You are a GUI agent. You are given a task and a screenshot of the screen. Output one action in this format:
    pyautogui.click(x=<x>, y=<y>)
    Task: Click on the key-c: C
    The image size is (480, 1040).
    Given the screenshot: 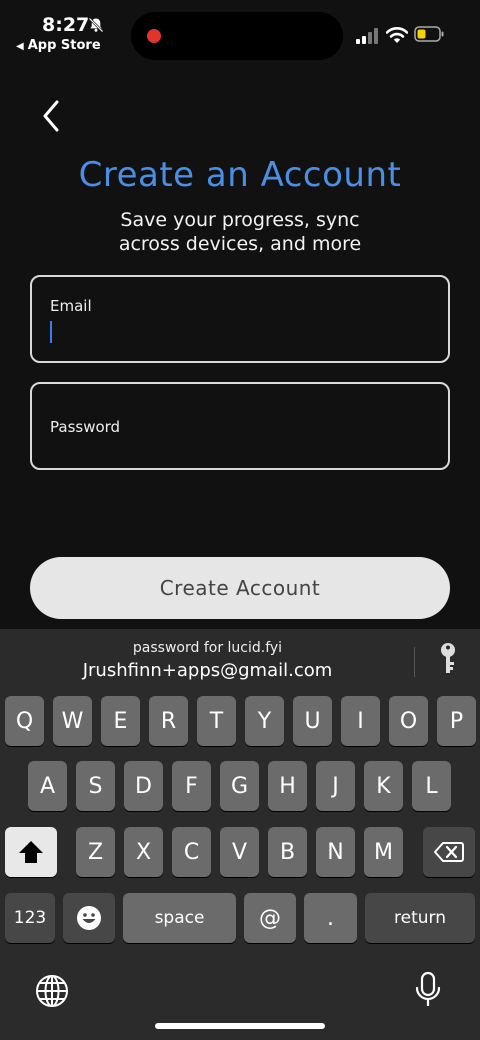 What is the action you would take?
    pyautogui.click(x=191, y=852)
    